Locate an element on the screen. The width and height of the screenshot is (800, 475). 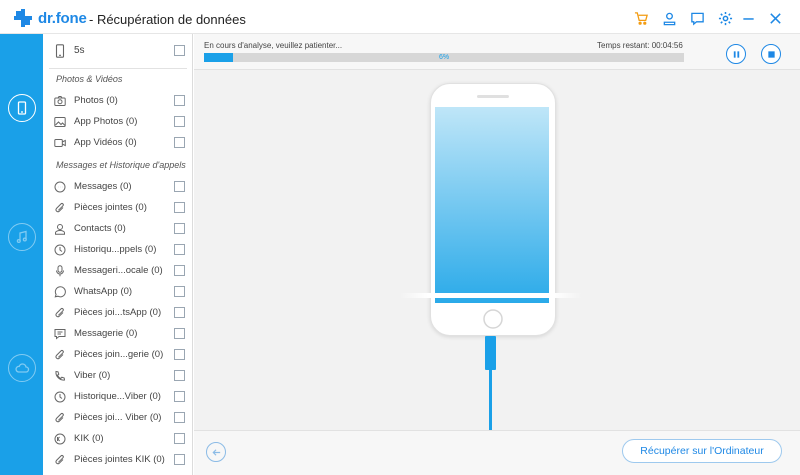
list-item-label: Messagerie (0) is located at coordinates (106, 333).